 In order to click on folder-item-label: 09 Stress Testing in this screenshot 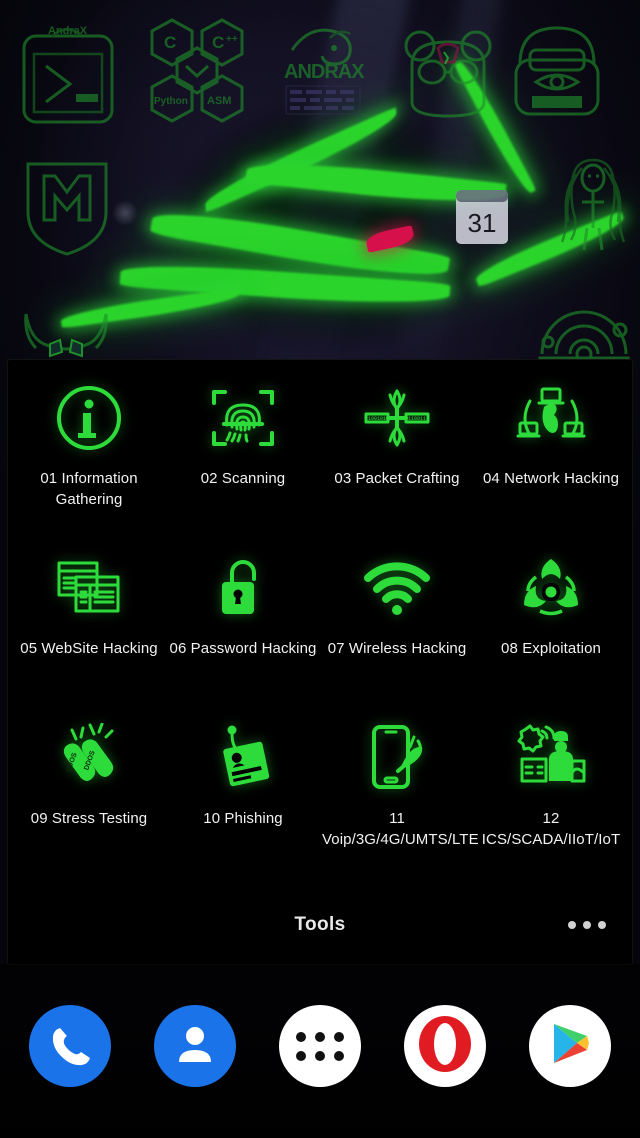, I will do `click(89, 818)`.